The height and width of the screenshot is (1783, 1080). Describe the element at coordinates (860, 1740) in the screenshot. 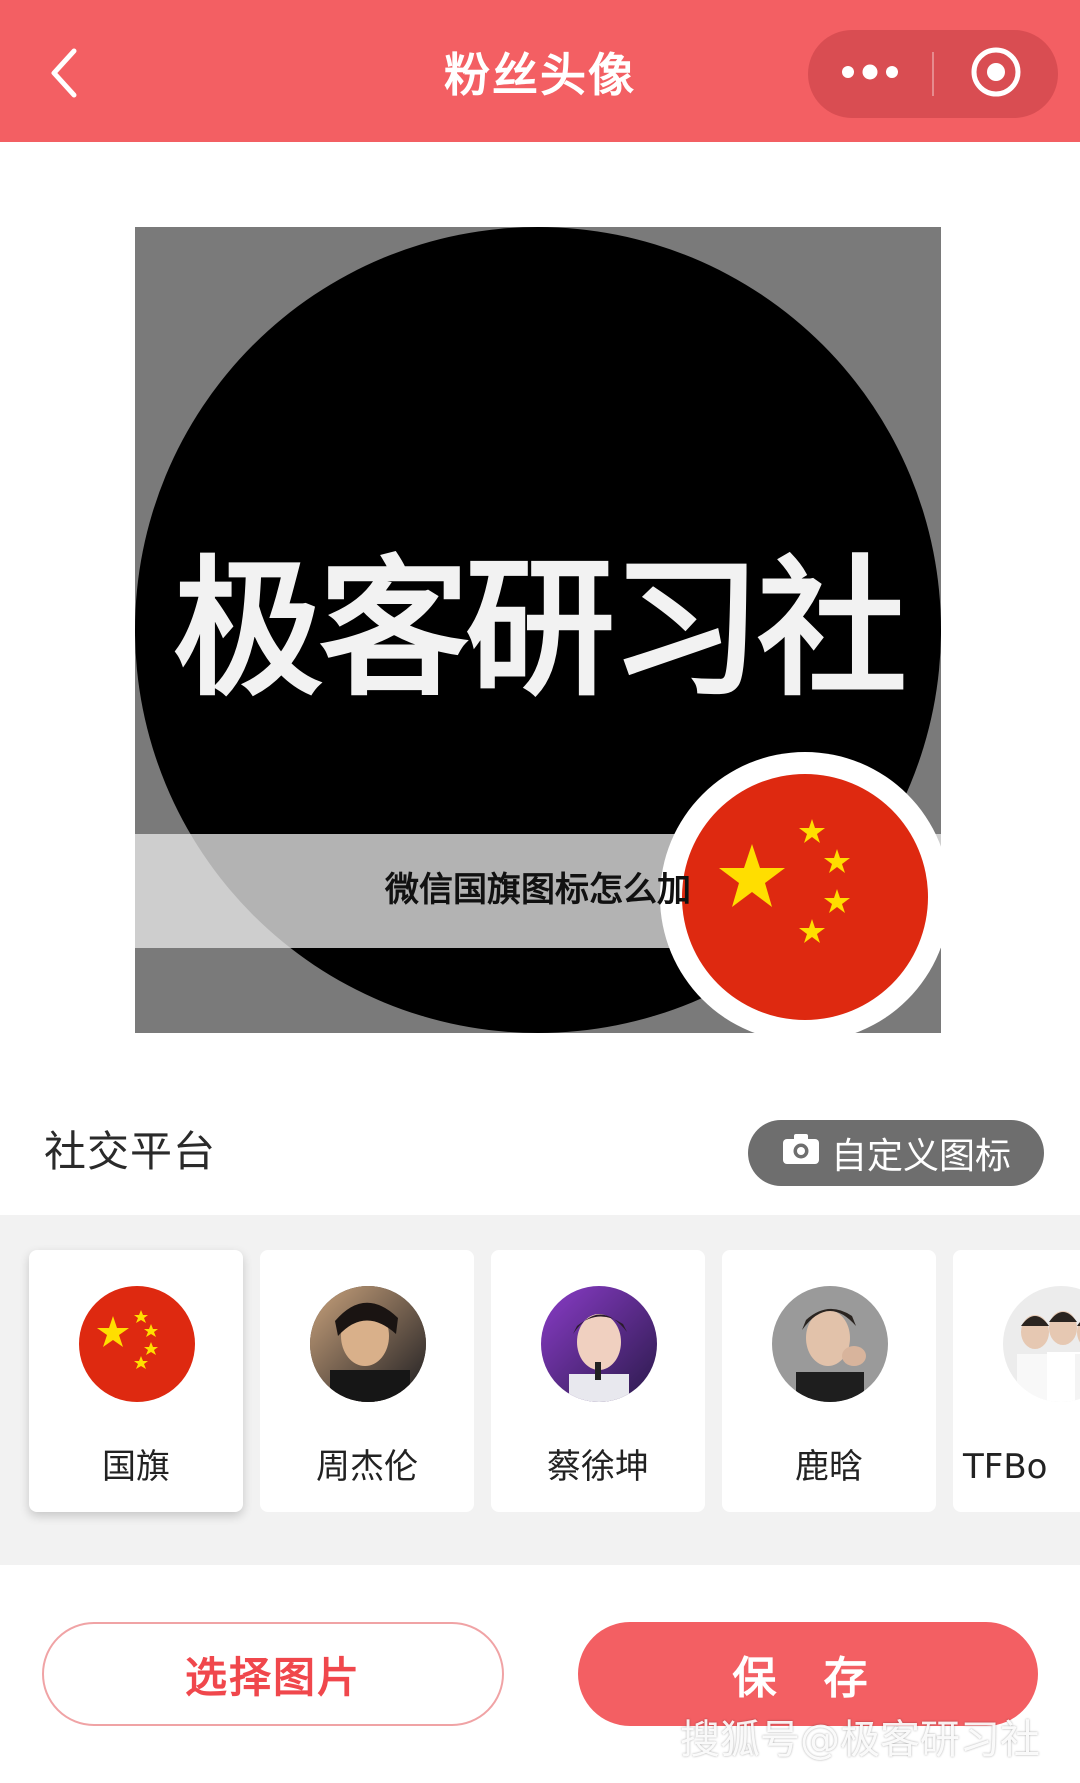

I see `watermark-text: 搜狐号@极客研习社` at that location.